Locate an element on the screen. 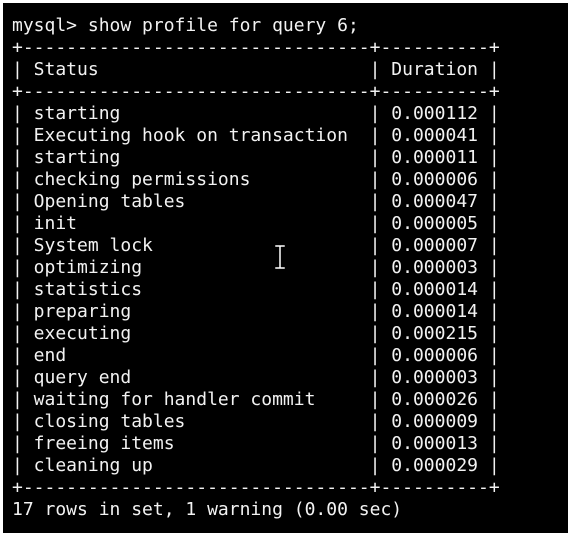 The width and height of the screenshot is (573, 538). table-header: | Status | Duration | is located at coordinates (256, 69).